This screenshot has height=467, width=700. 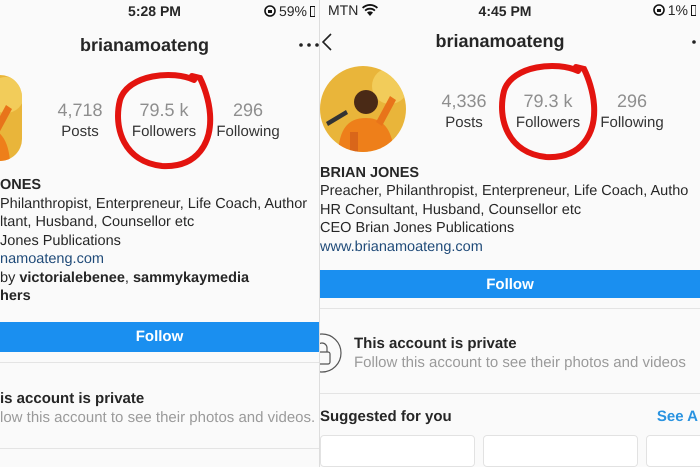 I want to click on stat-count: 79.3 k, so click(x=548, y=101).